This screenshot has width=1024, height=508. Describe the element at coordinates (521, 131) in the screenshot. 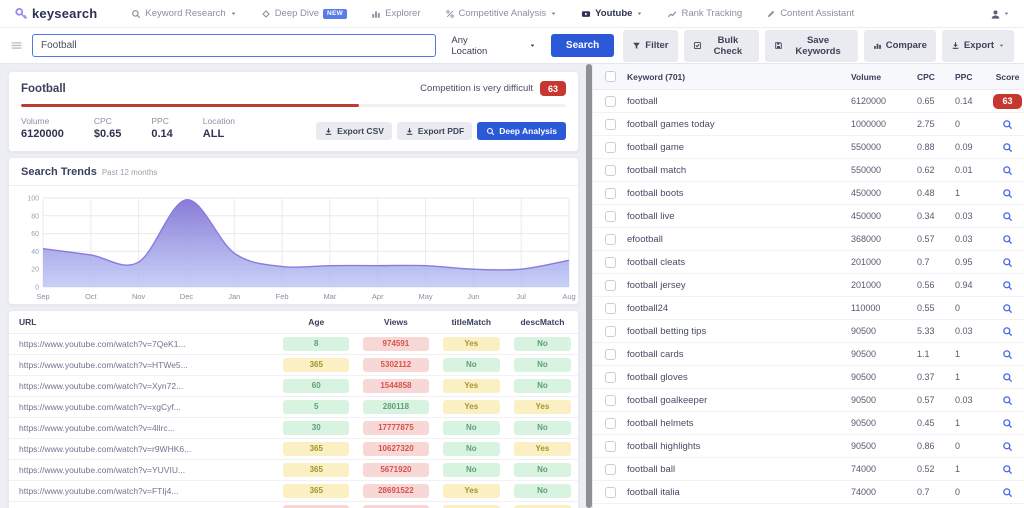

I see `deep-analysis-button: Deep Analysis` at that location.